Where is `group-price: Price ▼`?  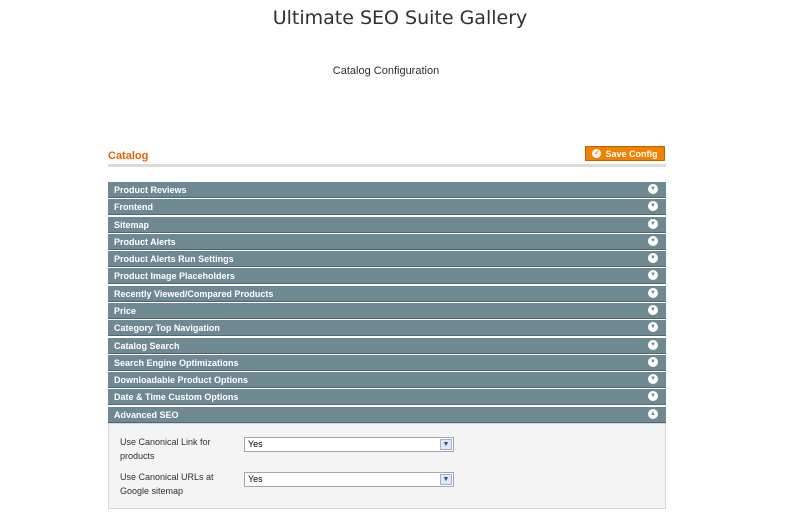 group-price: Price ▼ is located at coordinates (387, 310).